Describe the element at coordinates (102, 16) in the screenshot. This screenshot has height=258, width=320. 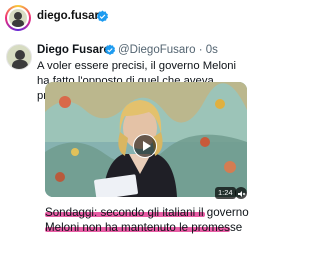
I see `verified-icon` at that location.